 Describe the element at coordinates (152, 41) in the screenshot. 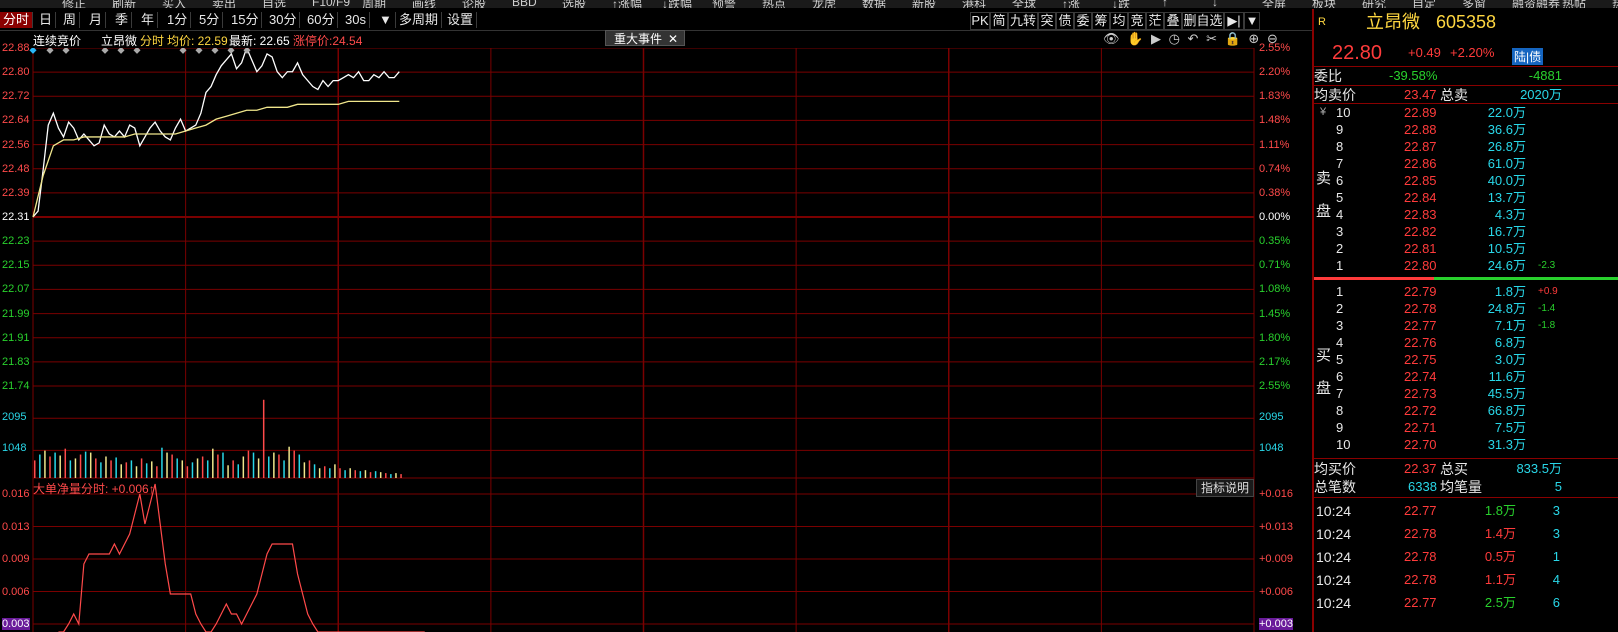

I see `mode-label: 分时` at that location.